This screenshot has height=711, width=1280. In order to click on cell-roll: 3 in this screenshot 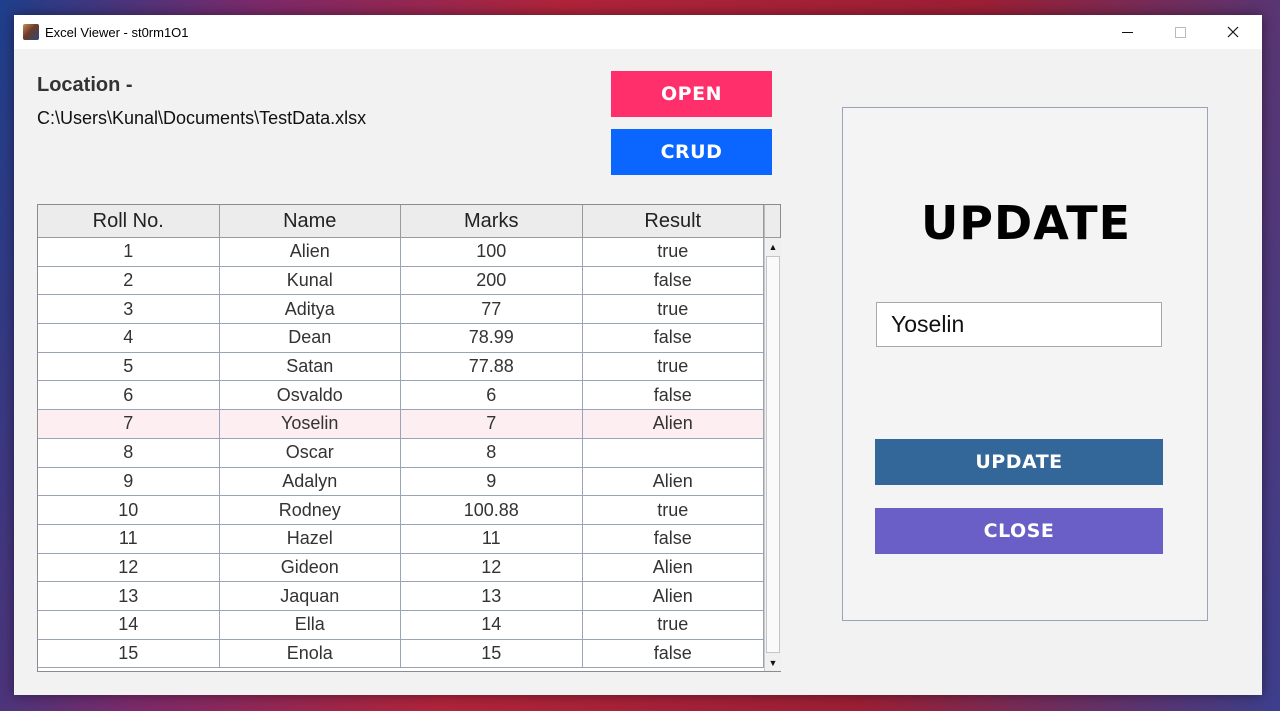, I will do `click(129, 310)`.